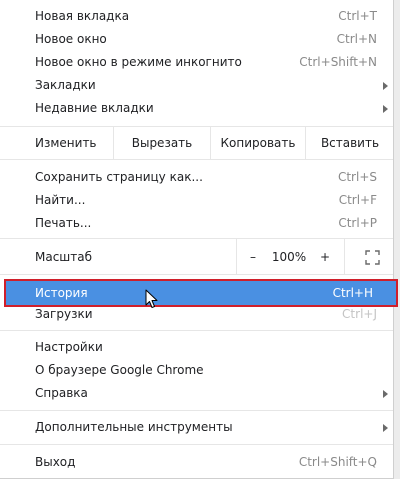 This screenshot has height=479, width=400. I want to click on fullscreen-icon, so click(372, 257).